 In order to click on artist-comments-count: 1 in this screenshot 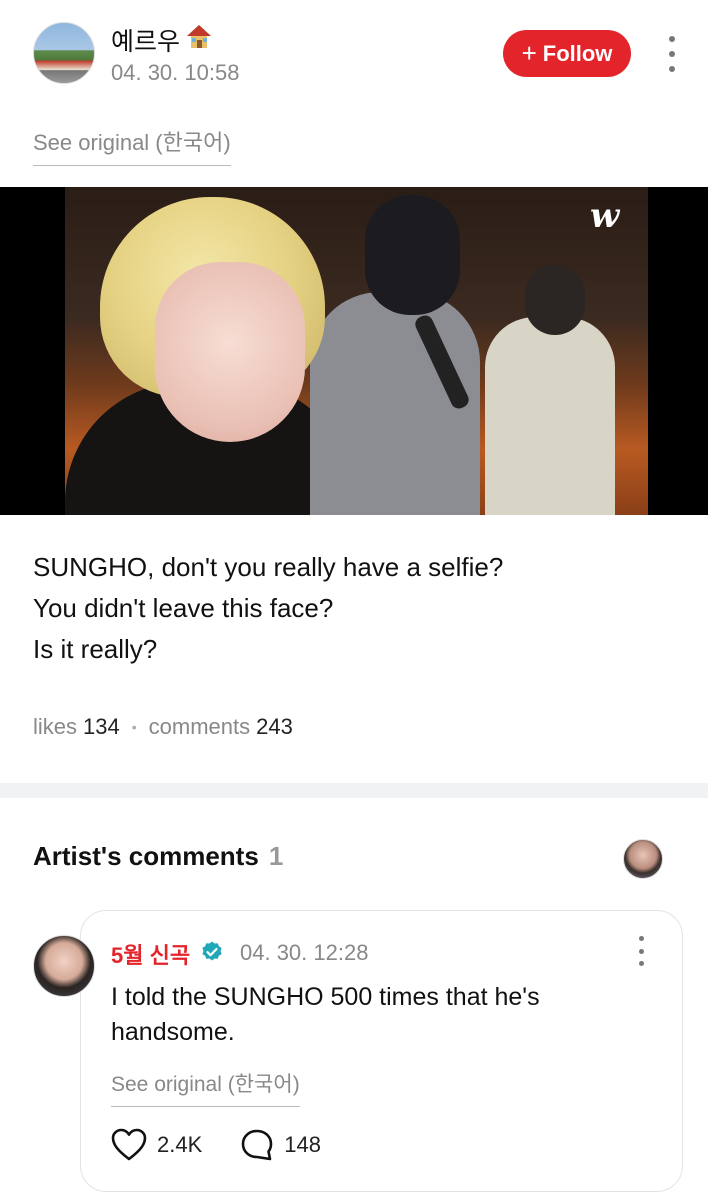, I will do `click(276, 856)`.